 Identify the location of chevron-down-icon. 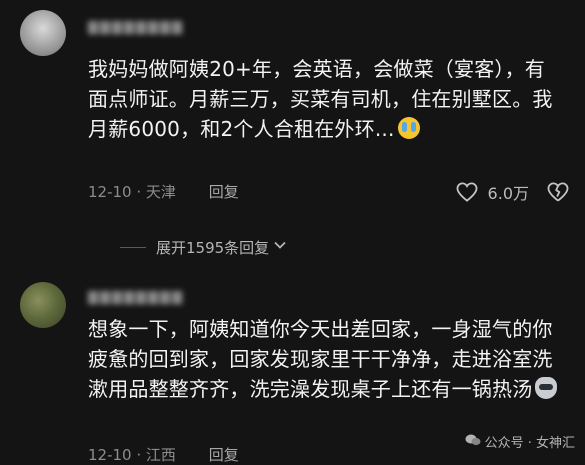
(280, 247).